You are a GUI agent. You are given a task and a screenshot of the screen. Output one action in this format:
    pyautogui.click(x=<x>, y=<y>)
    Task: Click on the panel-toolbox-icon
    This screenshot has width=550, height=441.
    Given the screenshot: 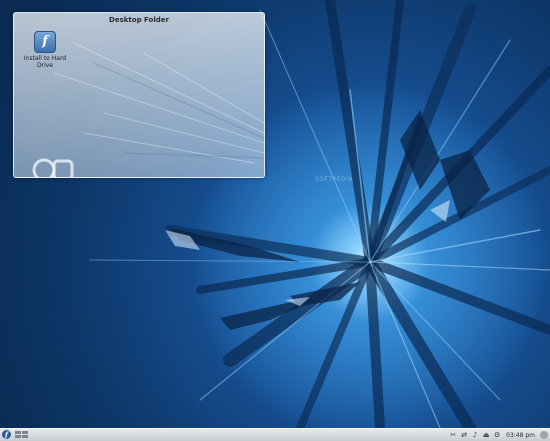 What is the action you would take?
    pyautogui.click(x=544, y=435)
    